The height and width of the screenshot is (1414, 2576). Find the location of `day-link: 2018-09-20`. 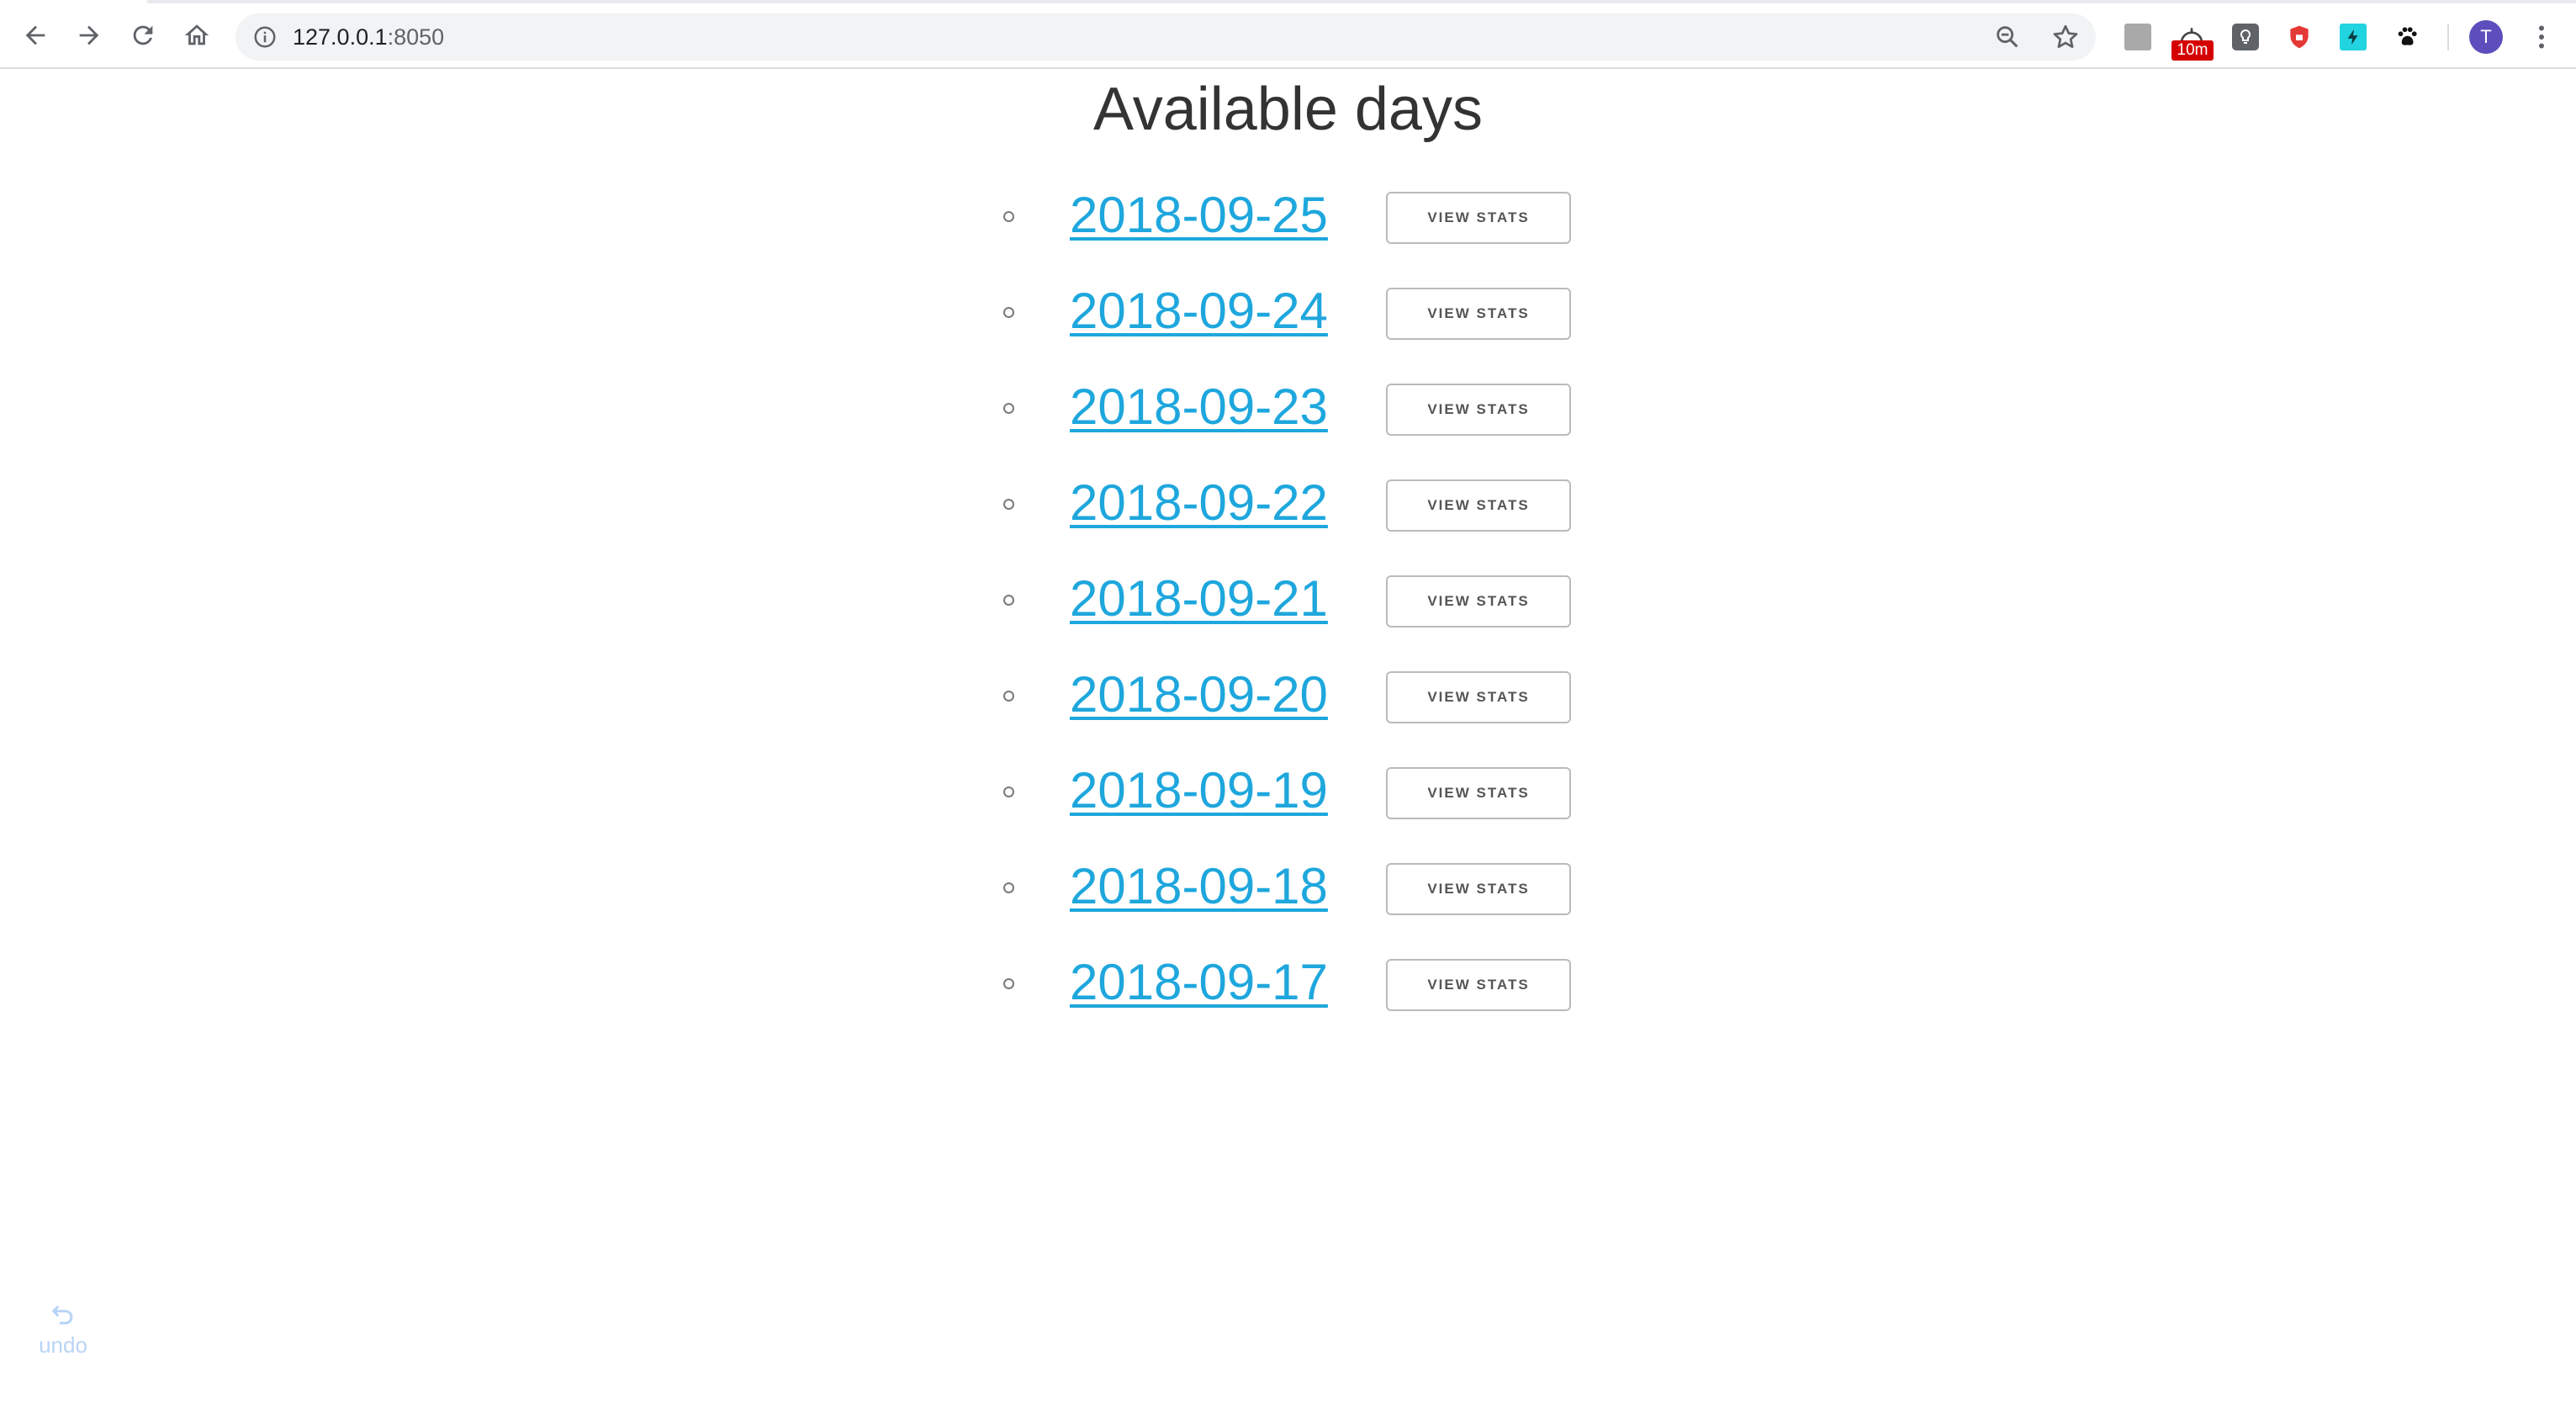

day-link: 2018-09-20 is located at coordinates (1199, 695).